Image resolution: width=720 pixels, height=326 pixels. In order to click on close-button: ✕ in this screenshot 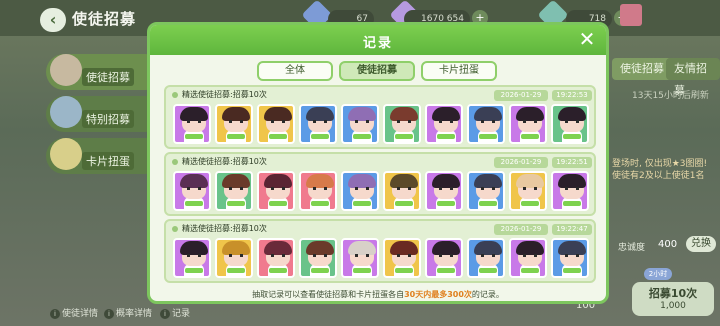, I will do `click(587, 39)`.